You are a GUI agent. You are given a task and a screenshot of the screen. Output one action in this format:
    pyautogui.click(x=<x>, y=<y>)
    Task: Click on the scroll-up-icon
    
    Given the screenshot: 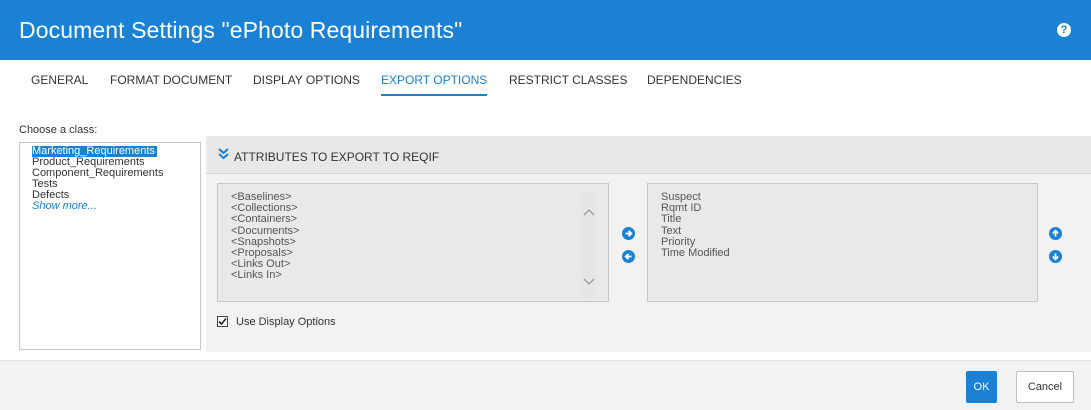 What is the action you would take?
    pyautogui.click(x=589, y=212)
    